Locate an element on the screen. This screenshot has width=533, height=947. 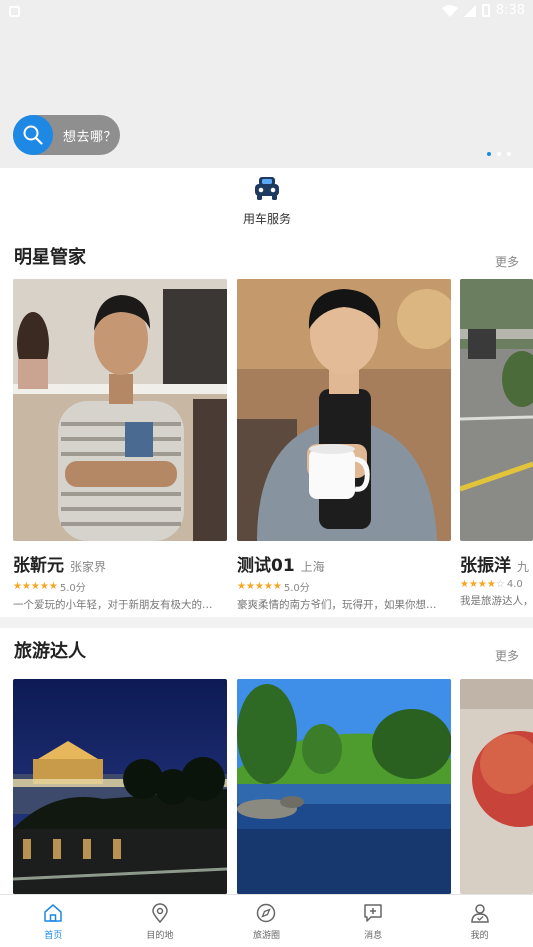
housekeeper-name: 张振洋 is located at coordinates (485, 566).